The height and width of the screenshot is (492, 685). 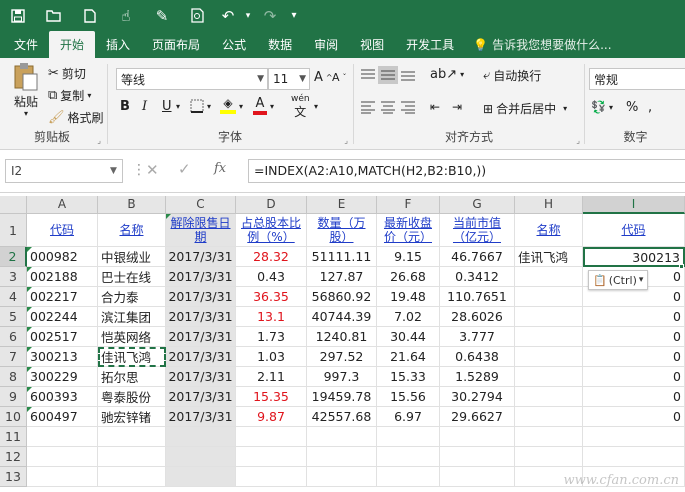 What do you see at coordinates (326, 44) in the screenshot?
I see `tab-review: 审阅` at bounding box center [326, 44].